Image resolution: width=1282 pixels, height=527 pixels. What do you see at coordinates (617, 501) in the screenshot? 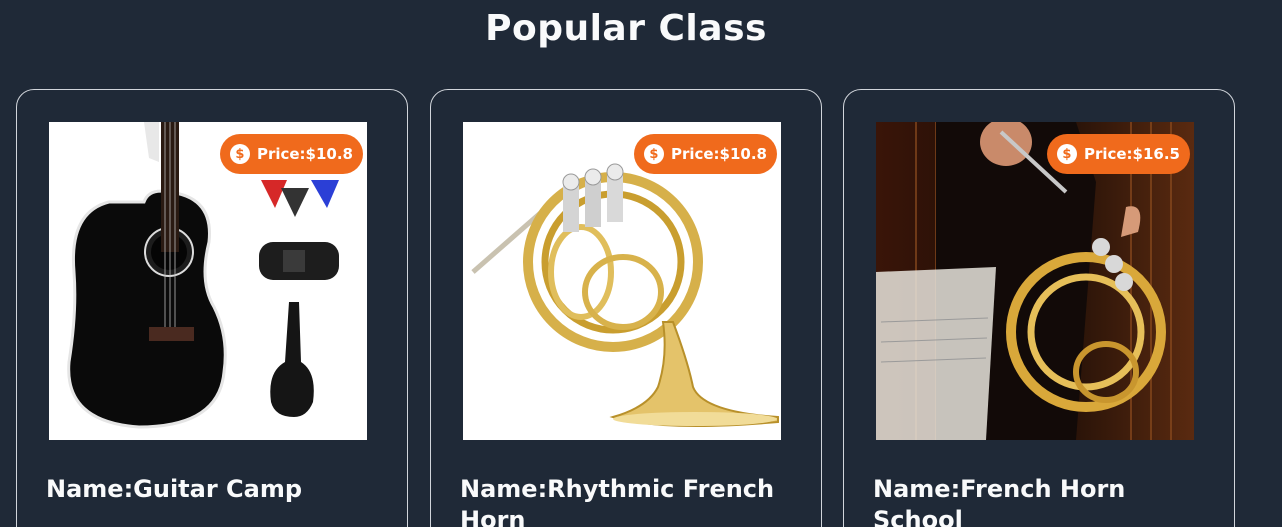
I see `class-name: Name:Rhythmic French Horn` at bounding box center [617, 501].